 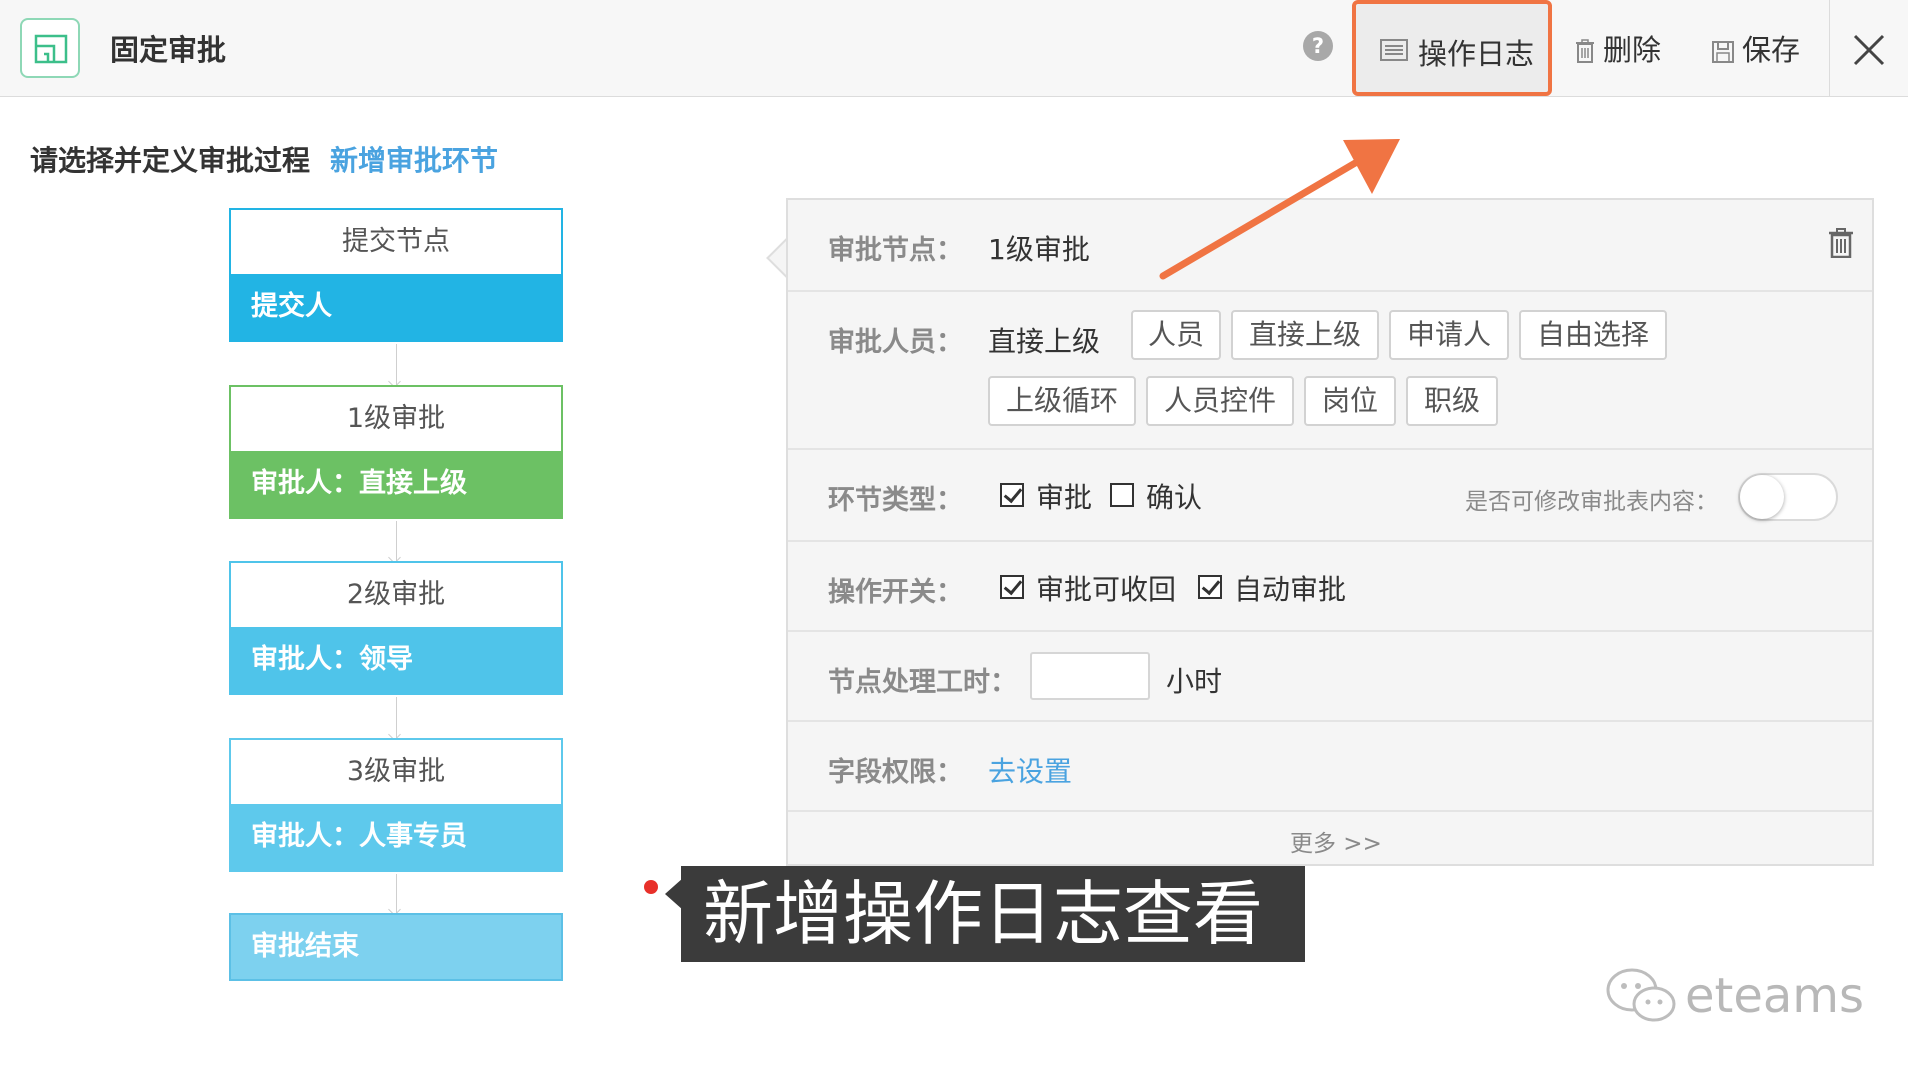 What do you see at coordinates (993, 914) in the screenshot?
I see `annotation-caption: 新增操作日志查看` at bounding box center [993, 914].